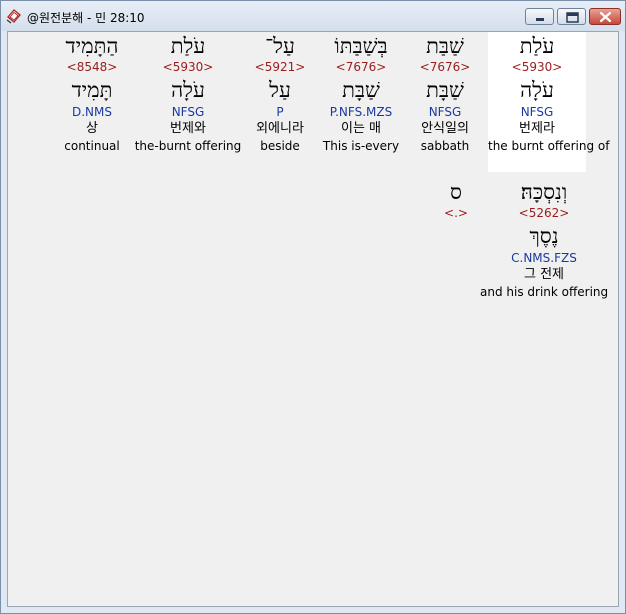  I want to click on hebrew-surface: עַל־, so click(280, 46).